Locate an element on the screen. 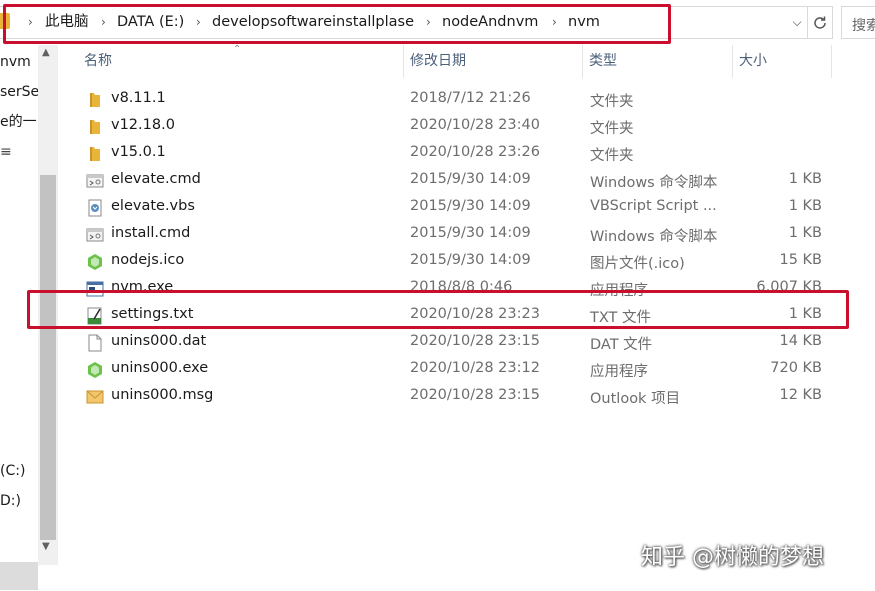 The image size is (875, 591). column-header-size: 大小 is located at coordinates (782, 61).